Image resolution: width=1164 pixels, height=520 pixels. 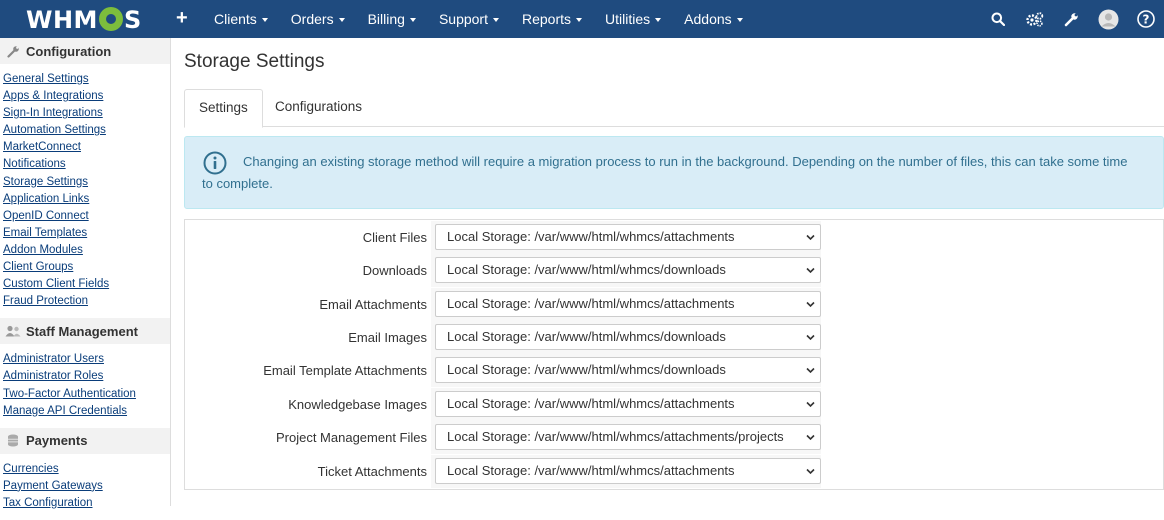 What do you see at coordinates (86, 233) in the screenshot?
I see `sidebar-link-email-templates: Email Templates` at bounding box center [86, 233].